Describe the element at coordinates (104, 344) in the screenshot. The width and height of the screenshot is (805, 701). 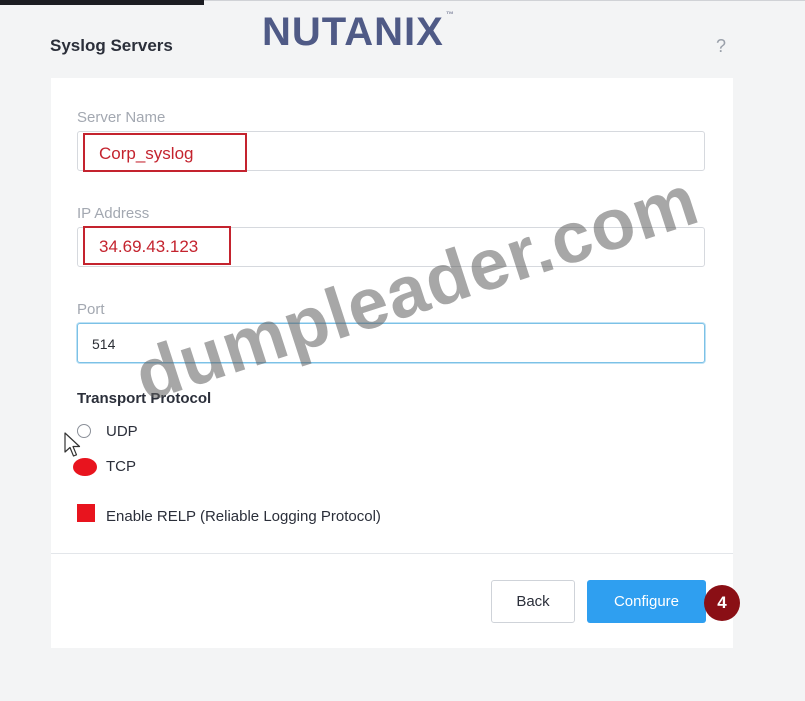
I see `port-value: 514` at that location.